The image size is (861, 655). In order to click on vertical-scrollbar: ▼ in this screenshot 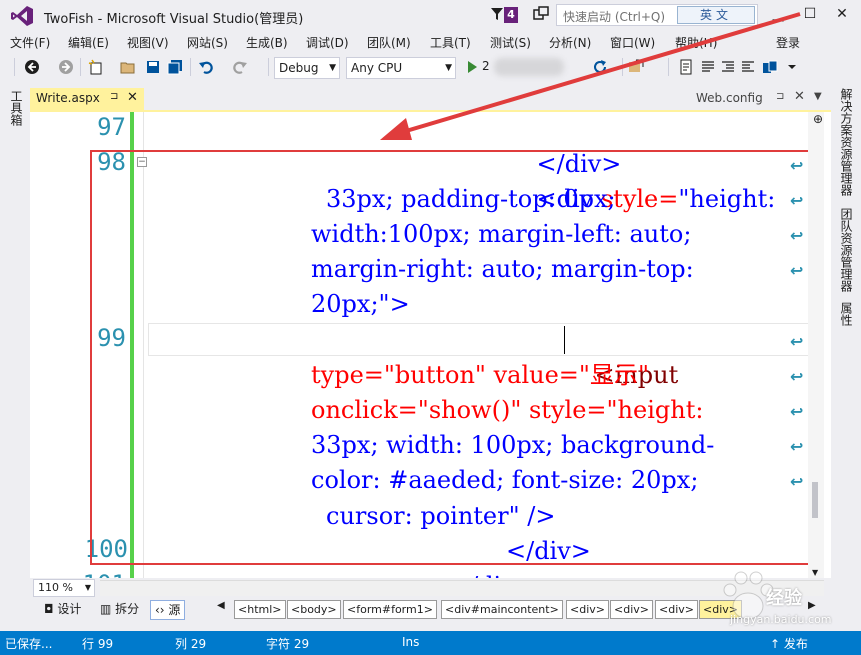, I will do `click(816, 345)`.